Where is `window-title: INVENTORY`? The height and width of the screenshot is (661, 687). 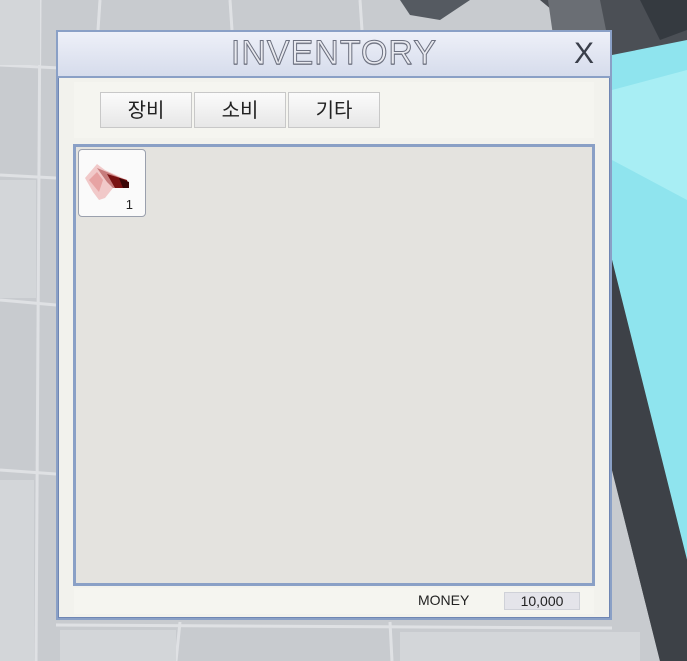 window-title: INVENTORY is located at coordinates (334, 53).